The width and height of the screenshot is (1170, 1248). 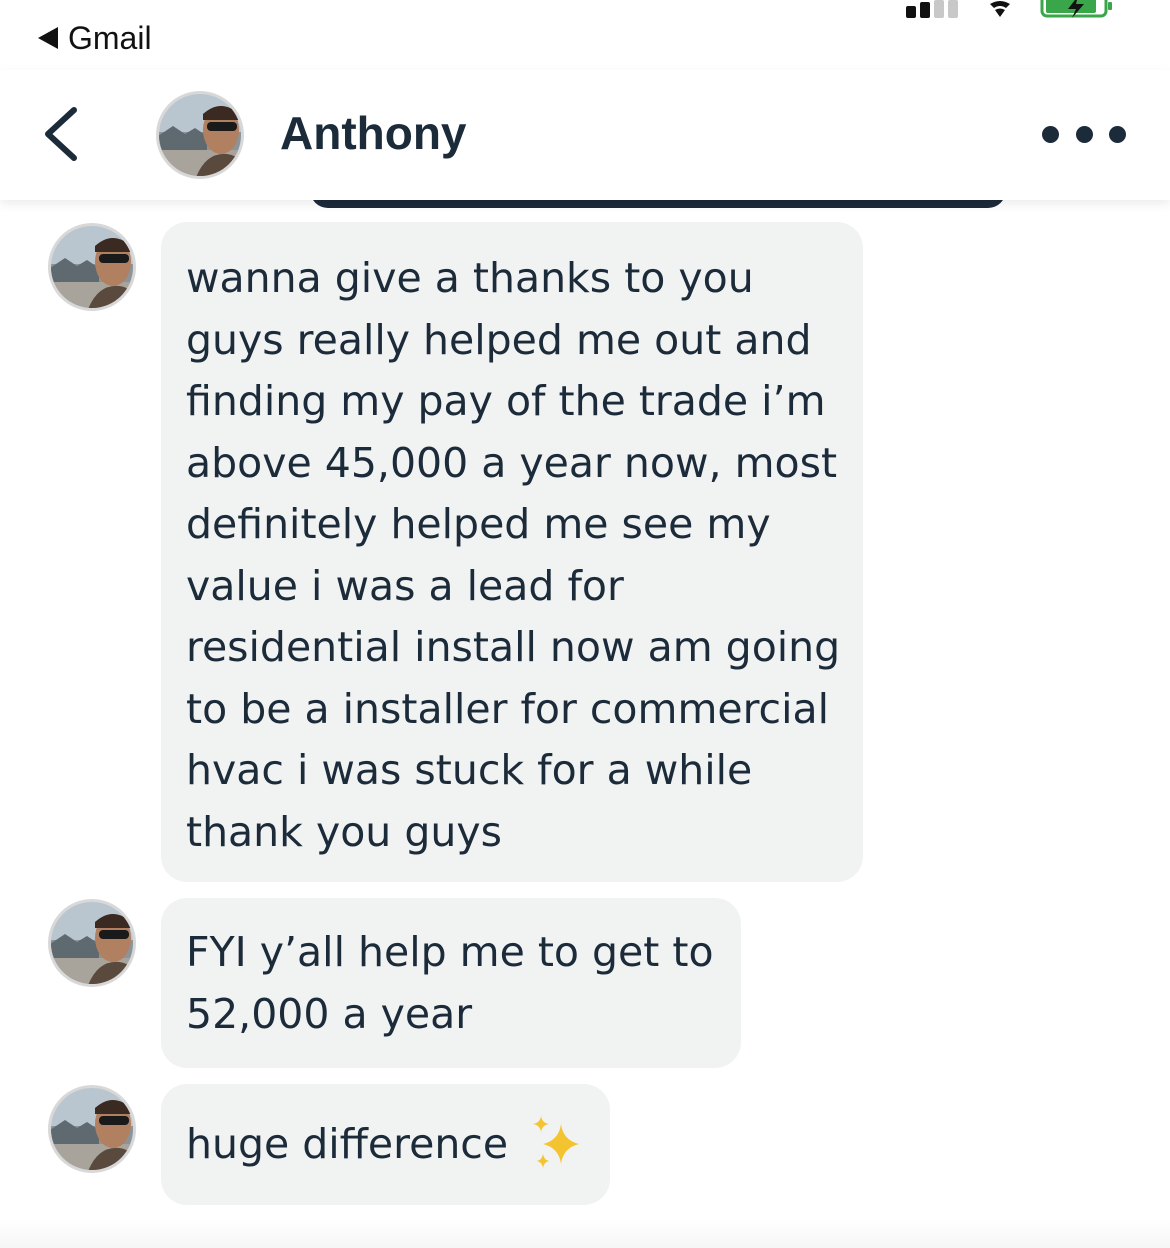 I want to click on message-bubble: huge difference, so click(x=385, y=1144).